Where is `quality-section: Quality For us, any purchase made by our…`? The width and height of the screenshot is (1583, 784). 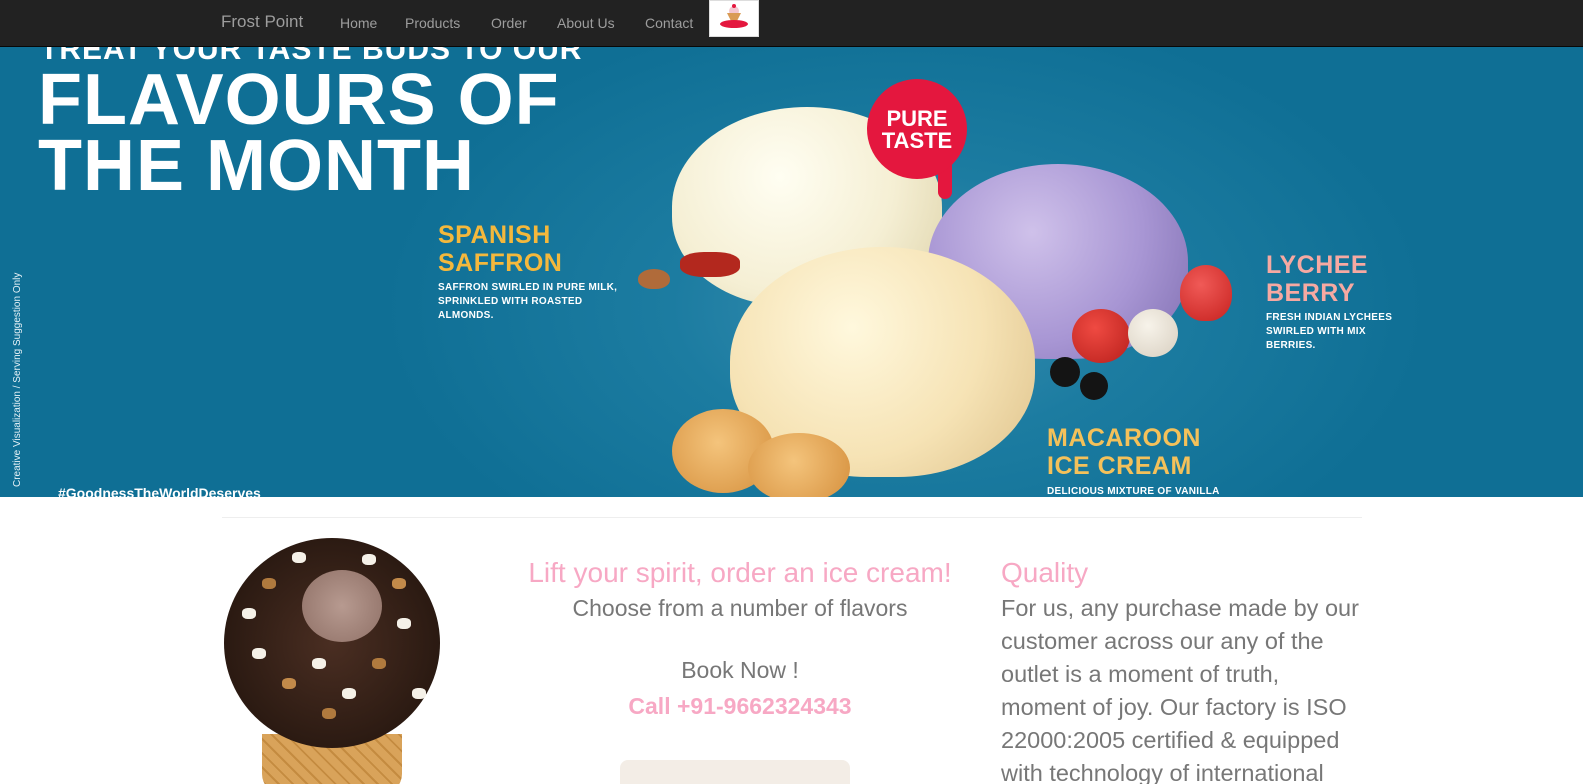
quality-section: Quality For us, any purchase made by our… is located at coordinates (1182, 670).